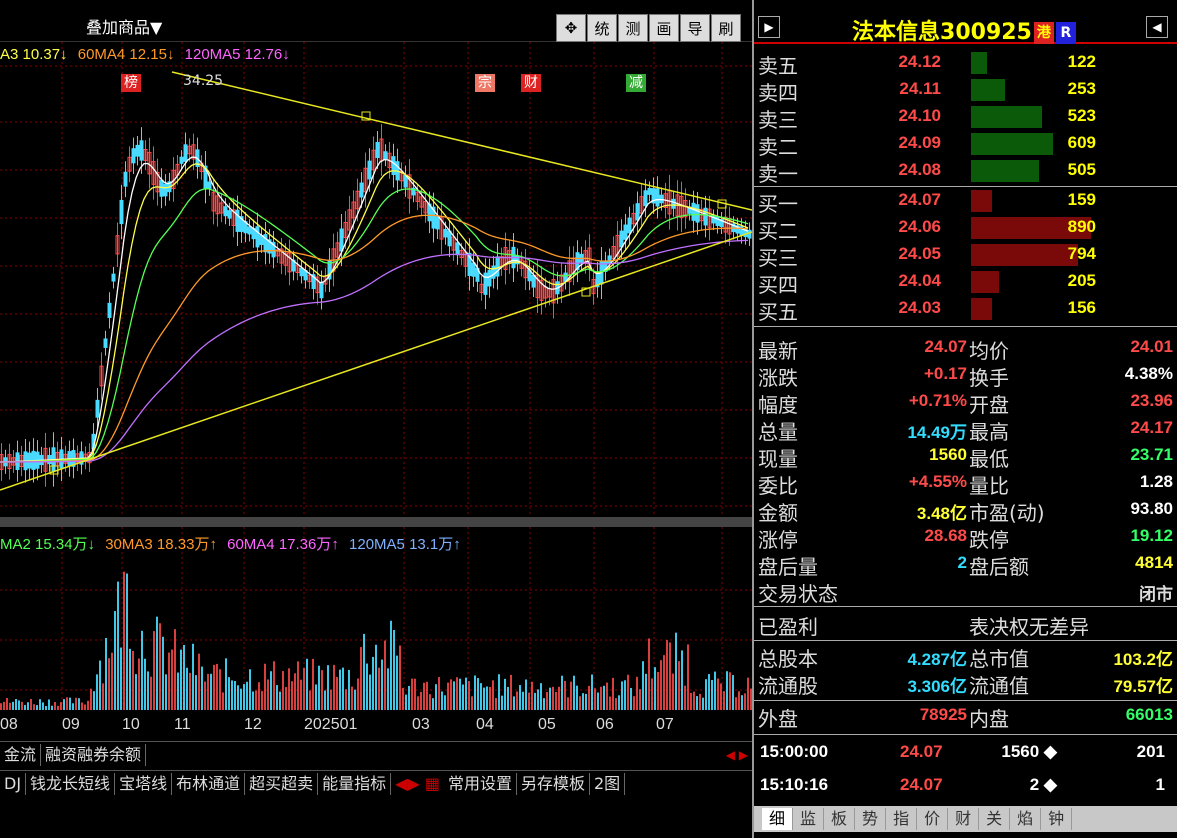 The image size is (1177, 838). Describe the element at coordinates (964, 819) in the screenshot. I see `panel-tab: 财` at that location.